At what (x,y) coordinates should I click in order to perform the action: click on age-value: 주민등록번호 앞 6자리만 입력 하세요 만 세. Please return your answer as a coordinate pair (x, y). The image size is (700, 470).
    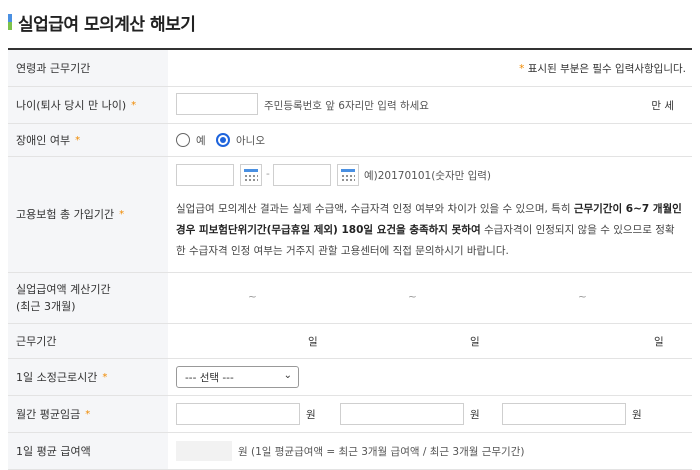
    Looking at the image, I should click on (430, 105).